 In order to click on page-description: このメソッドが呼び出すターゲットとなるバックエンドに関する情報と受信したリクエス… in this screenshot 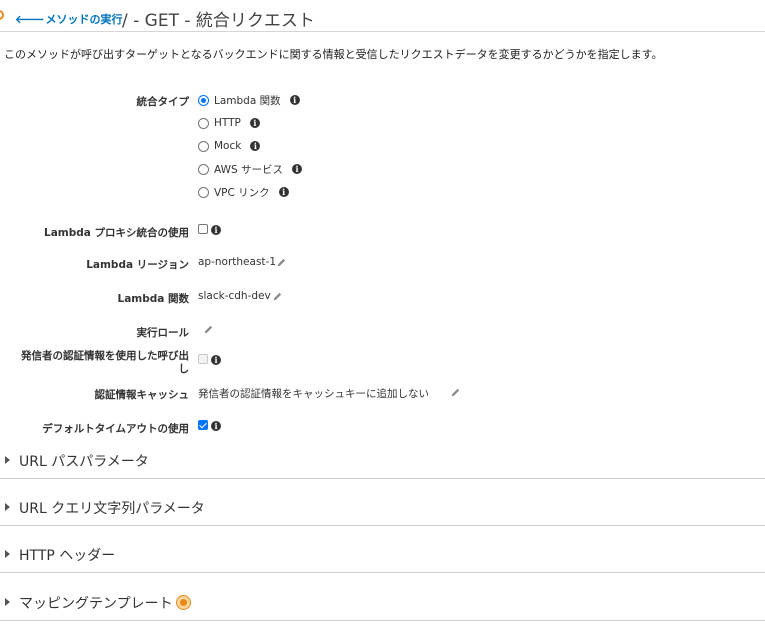, I will do `click(333, 54)`.